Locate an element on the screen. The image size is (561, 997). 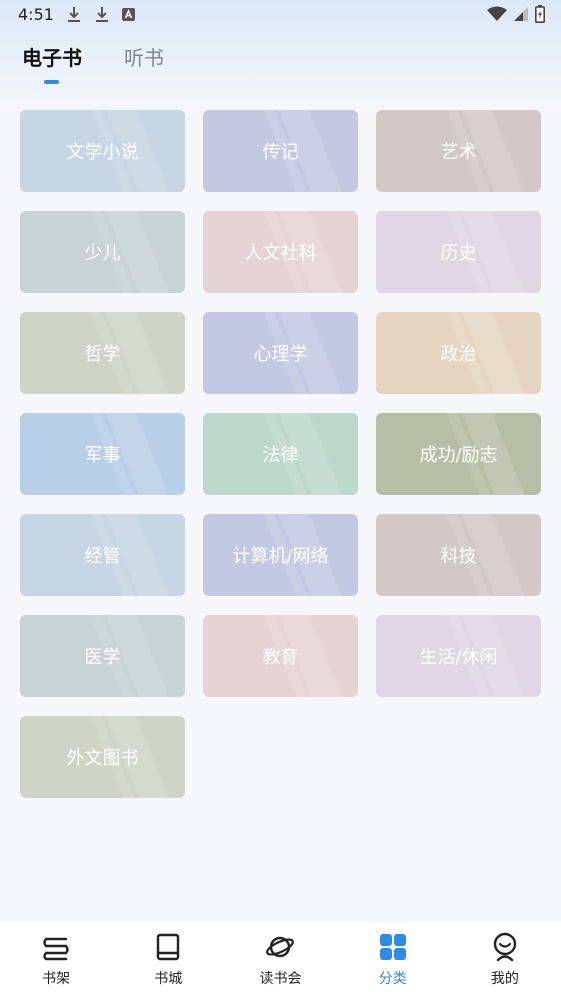
category-label: 科技 is located at coordinates (458, 556).